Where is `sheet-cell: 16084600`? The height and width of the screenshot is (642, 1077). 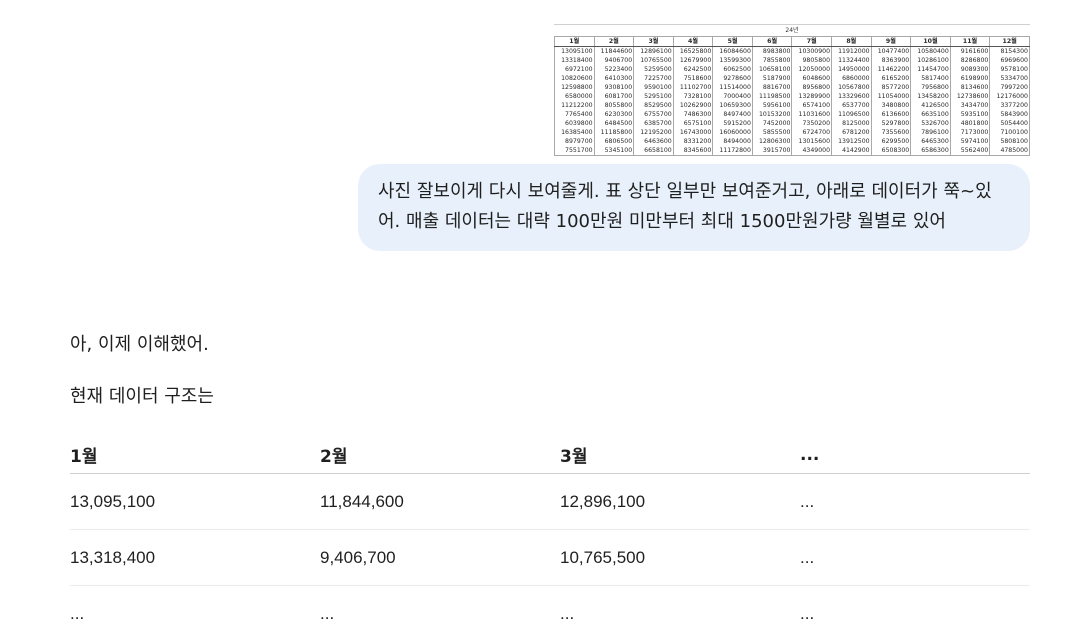 sheet-cell: 16084600 is located at coordinates (732, 51).